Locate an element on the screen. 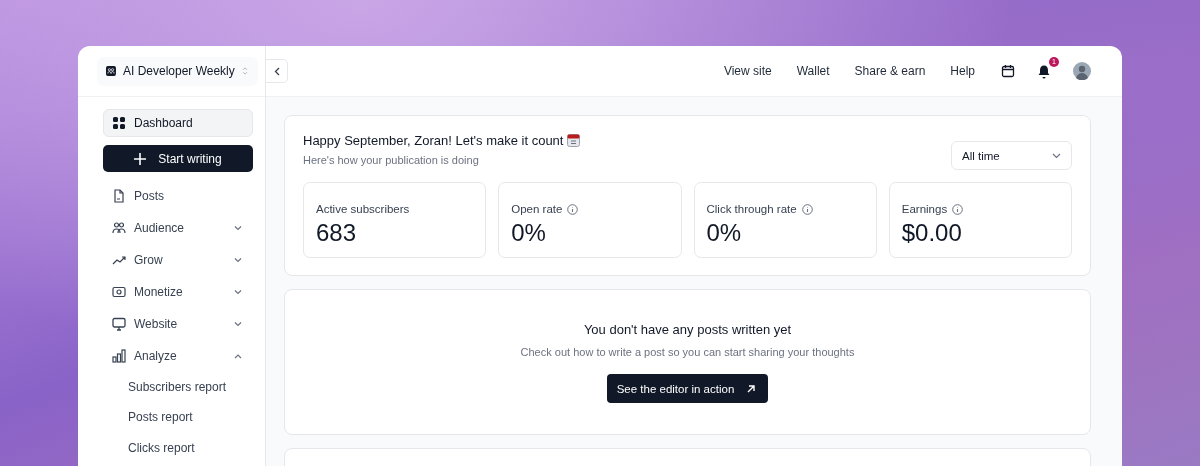  nav-link: Share & earn is located at coordinates (890, 71).